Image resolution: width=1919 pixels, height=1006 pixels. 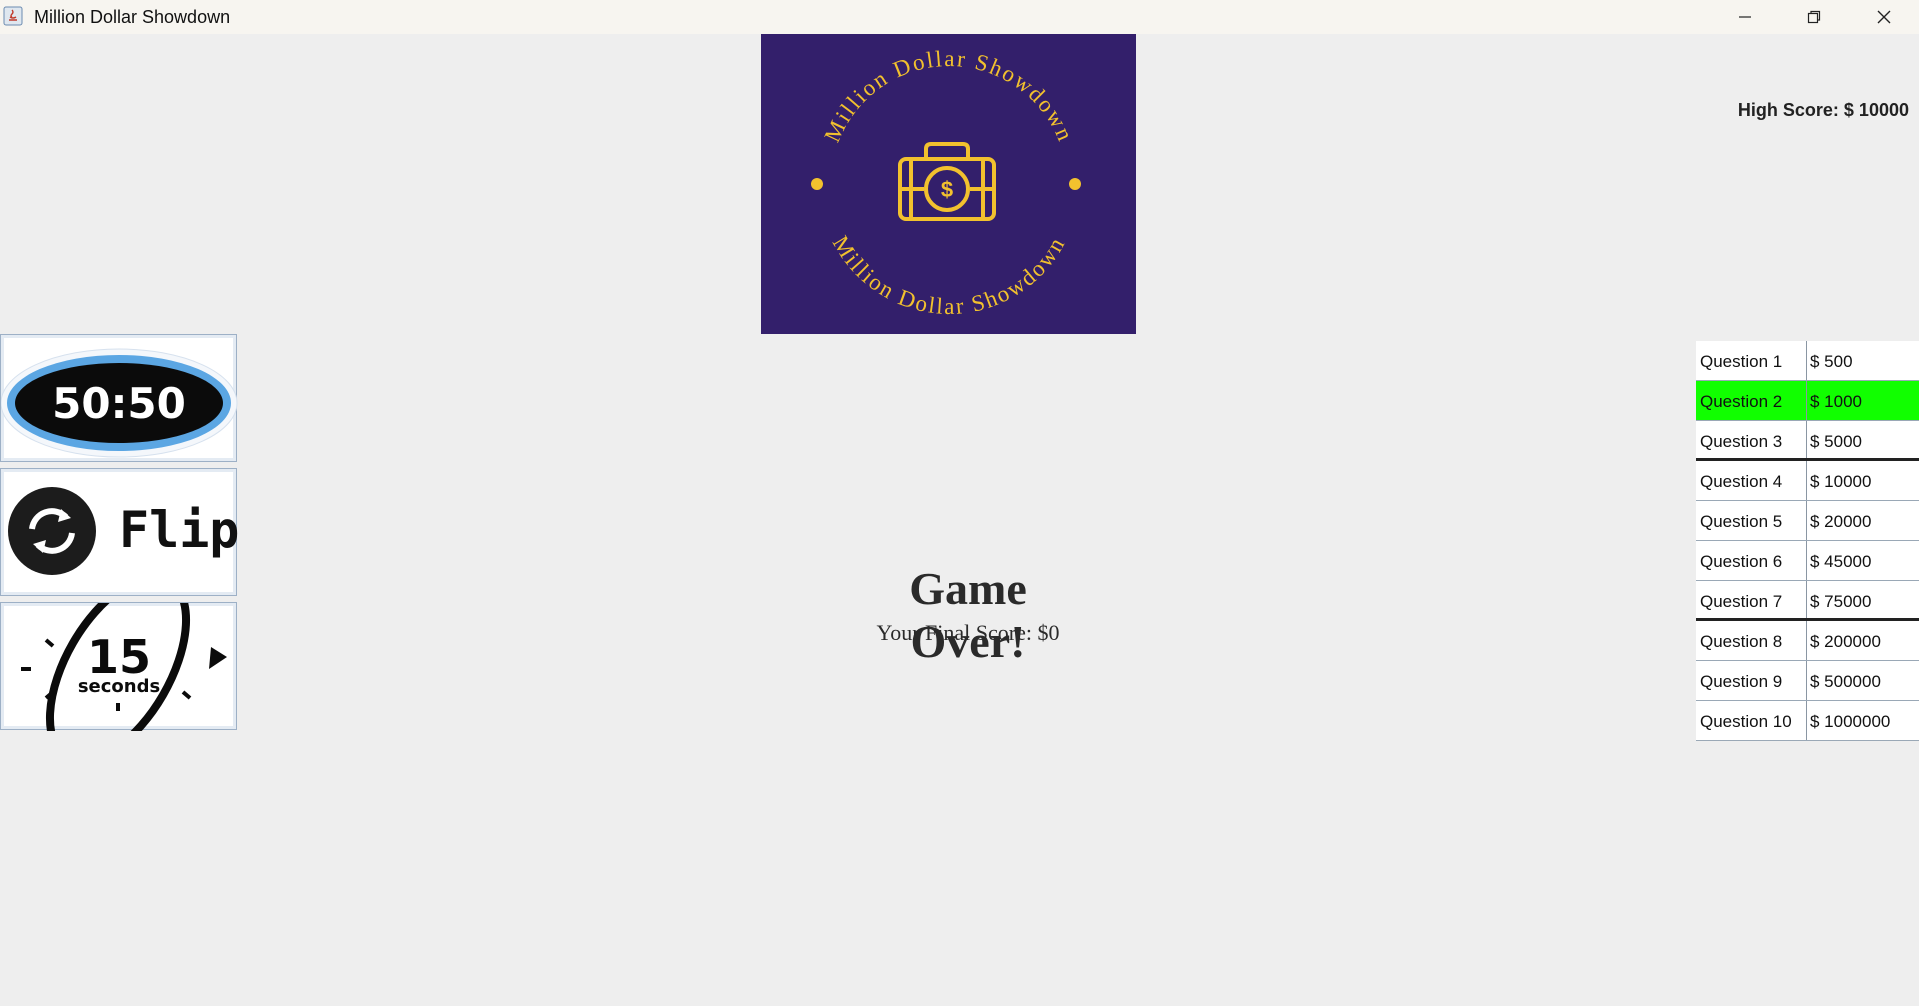 I want to click on ladder-question-label: Question 1, so click(x=1741, y=361).